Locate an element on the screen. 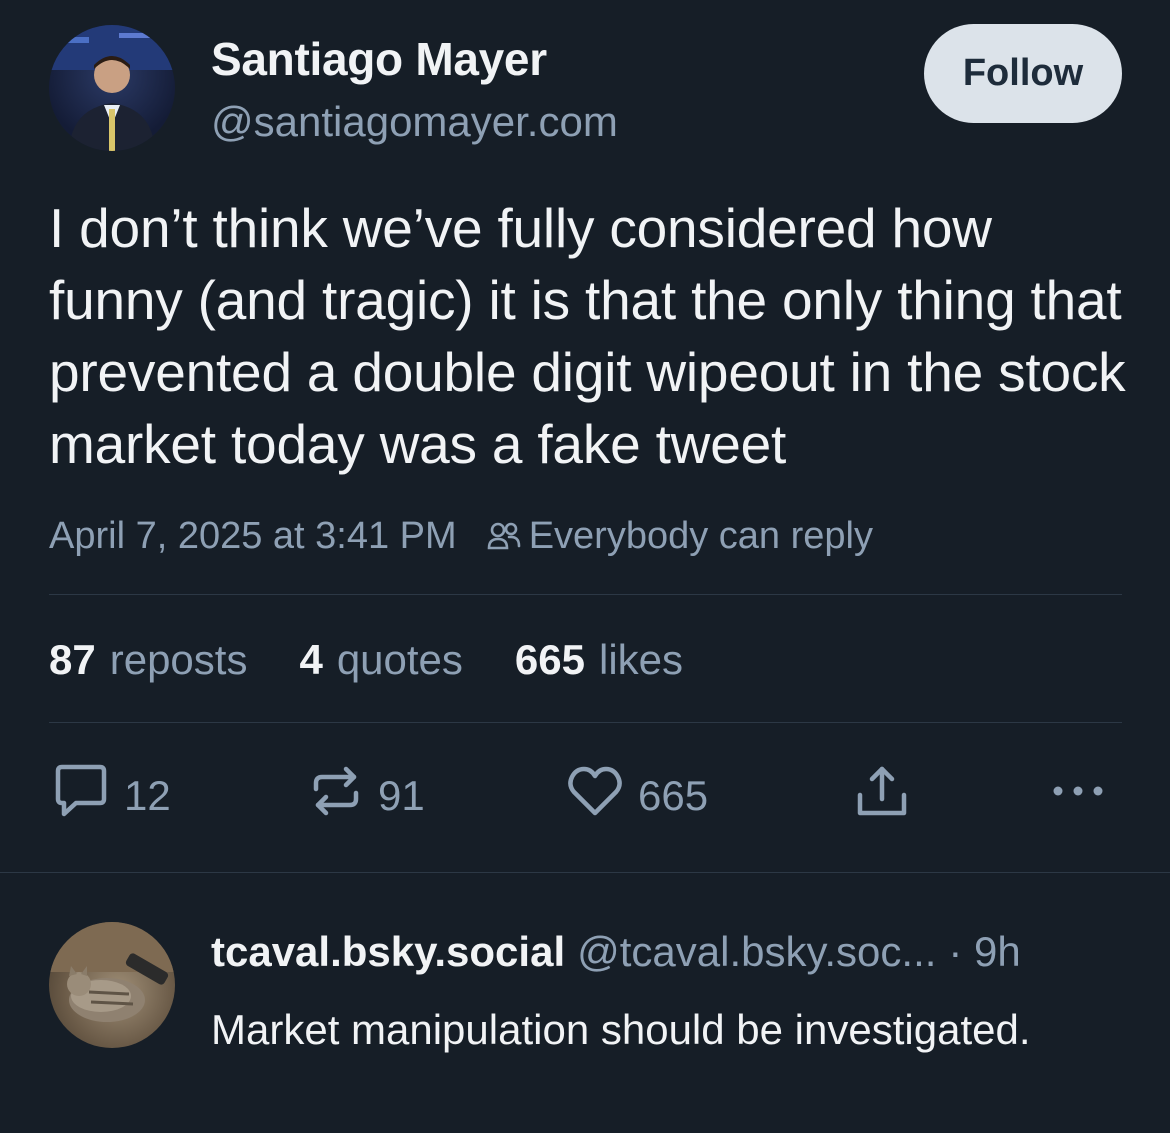 The height and width of the screenshot is (1133, 1170). quotes-label: quotes is located at coordinates (399, 659).